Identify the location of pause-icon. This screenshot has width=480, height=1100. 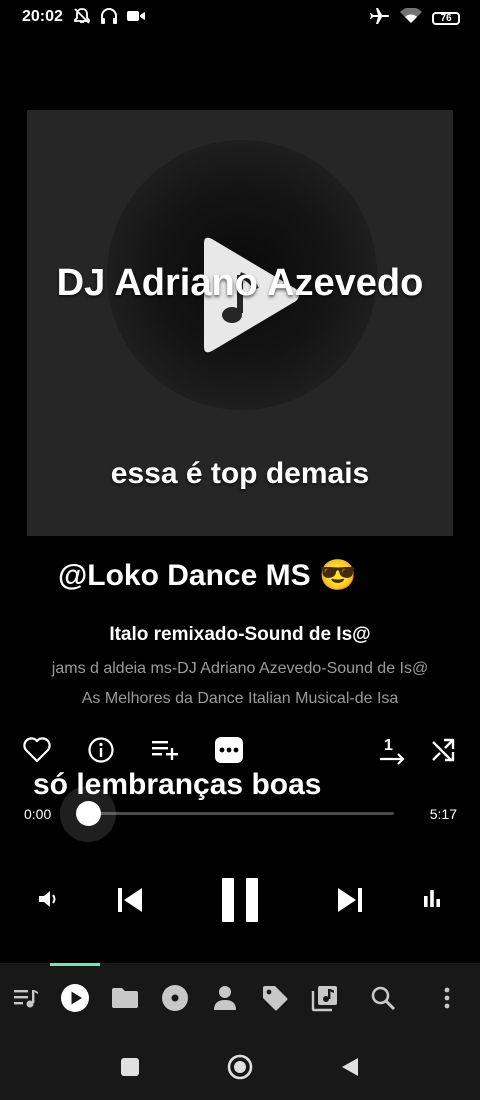
(240, 900).